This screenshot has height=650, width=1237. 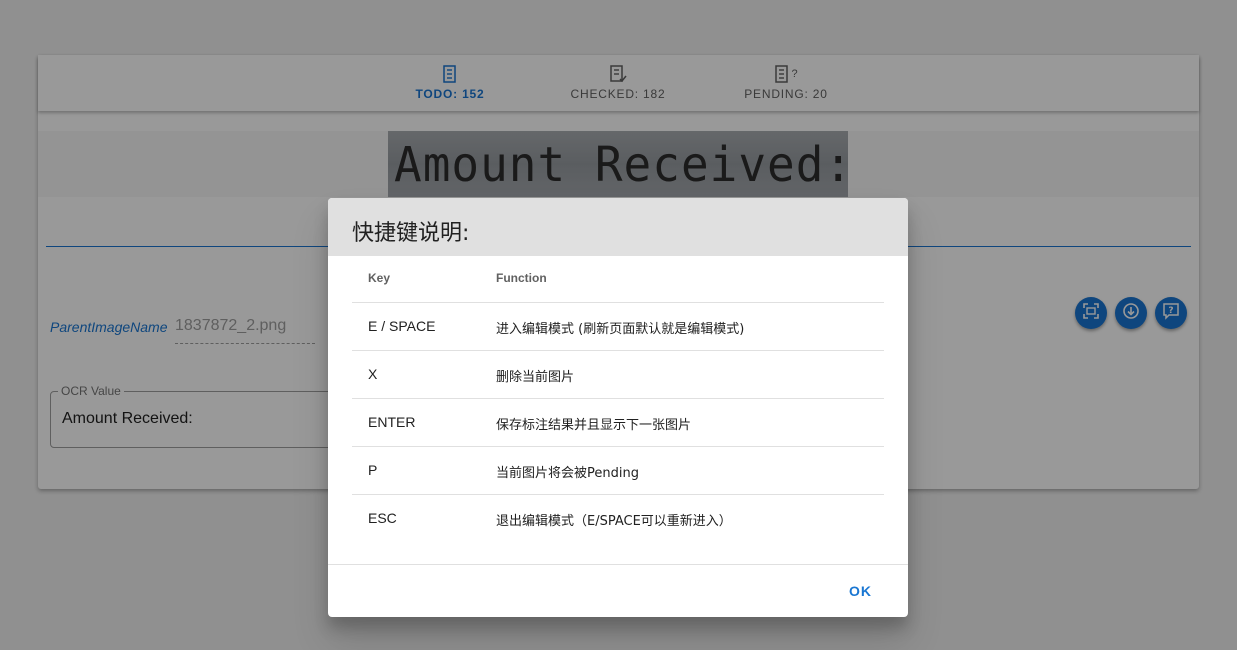 I want to click on table-row: ENTER 保存标注结果并且显示下一张图片, so click(x=618, y=423).